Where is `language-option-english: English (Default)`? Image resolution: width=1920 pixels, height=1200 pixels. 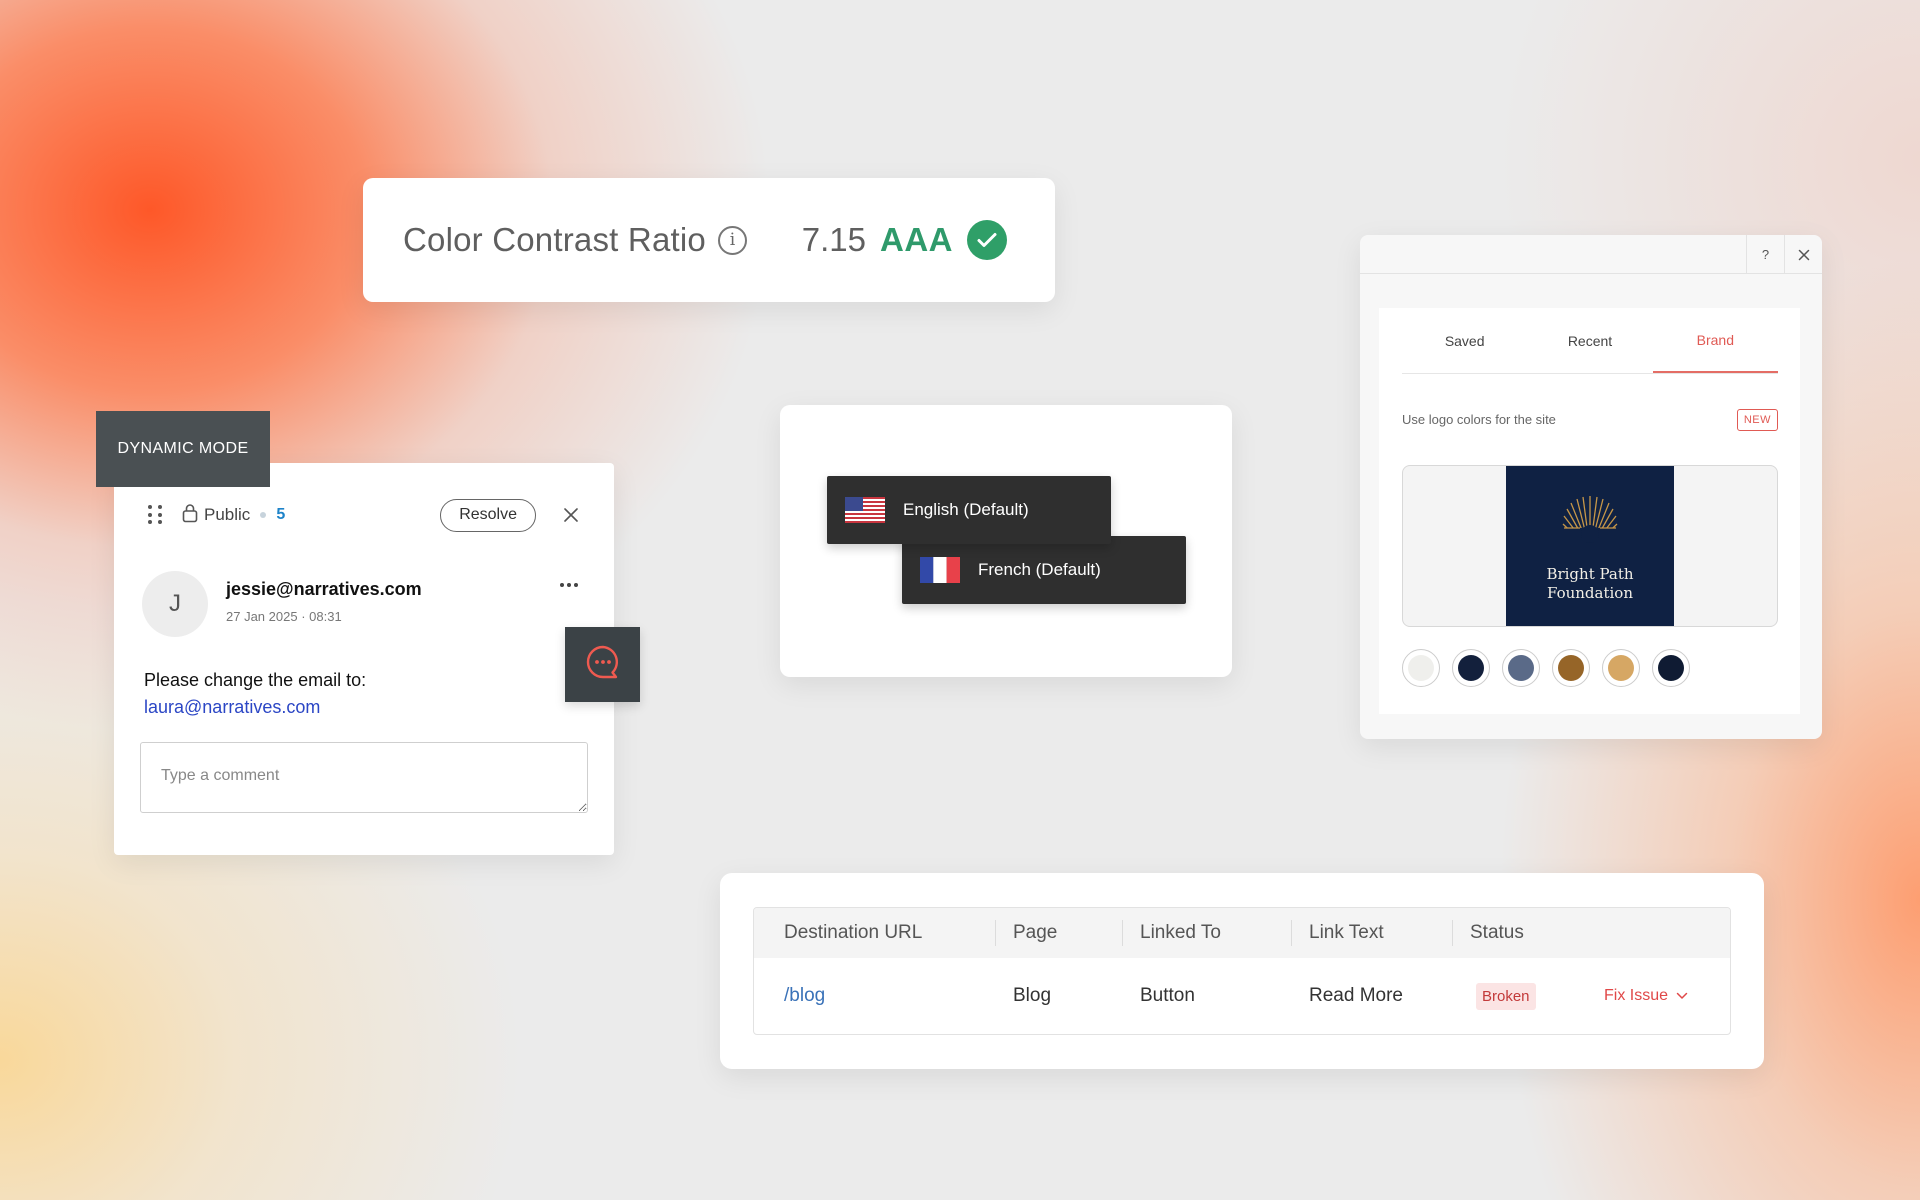 language-option-english: English (Default) is located at coordinates (969, 510).